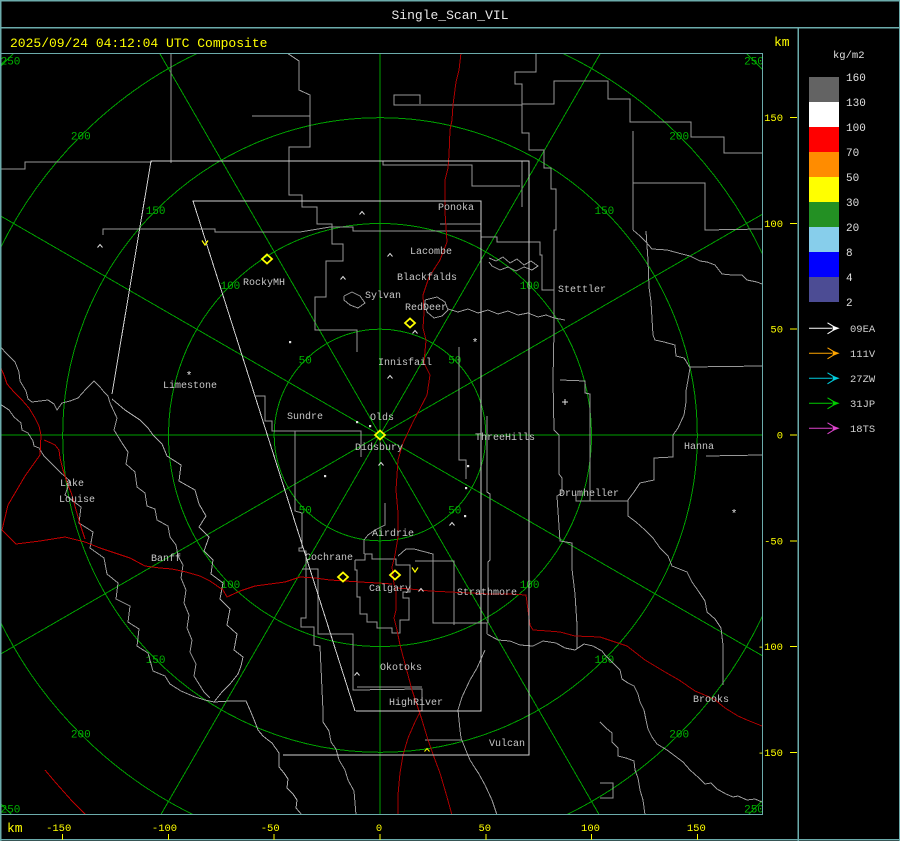  I want to click on svg-text: Airdrie, so click(393, 534).